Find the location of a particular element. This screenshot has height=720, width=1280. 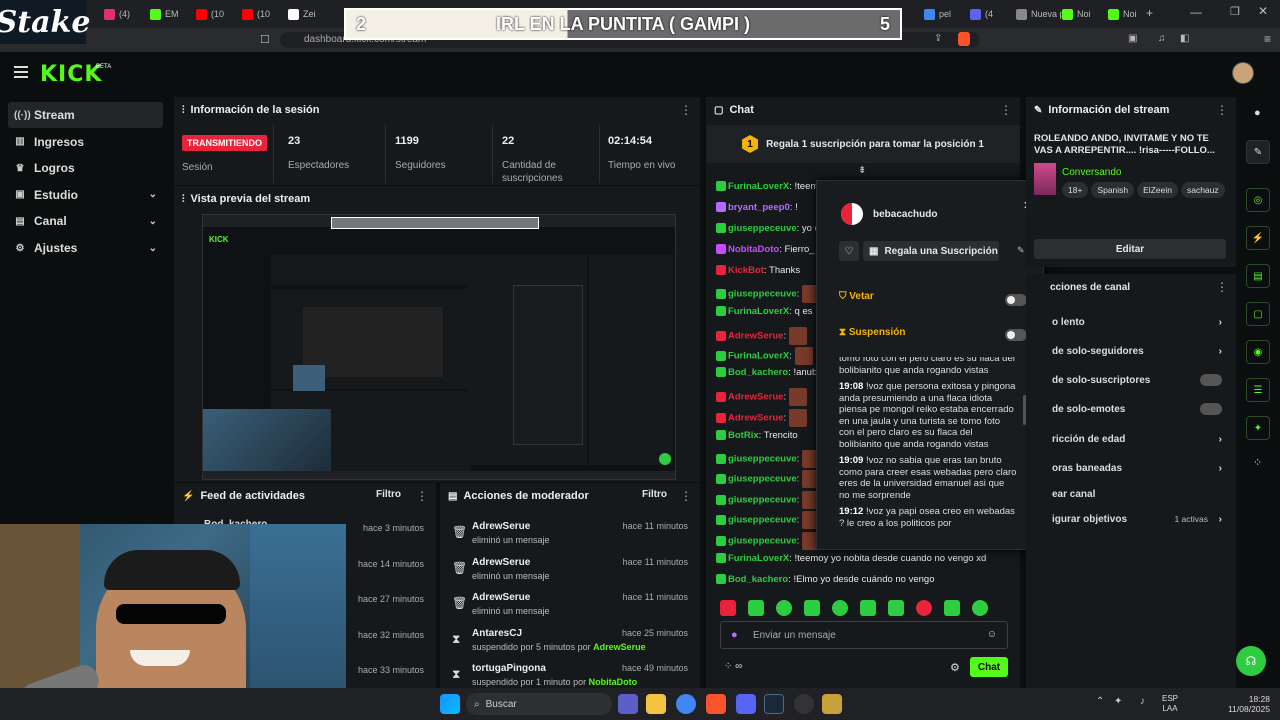

mod-by-user: AdrewSerue is located at coordinates (619, 647).